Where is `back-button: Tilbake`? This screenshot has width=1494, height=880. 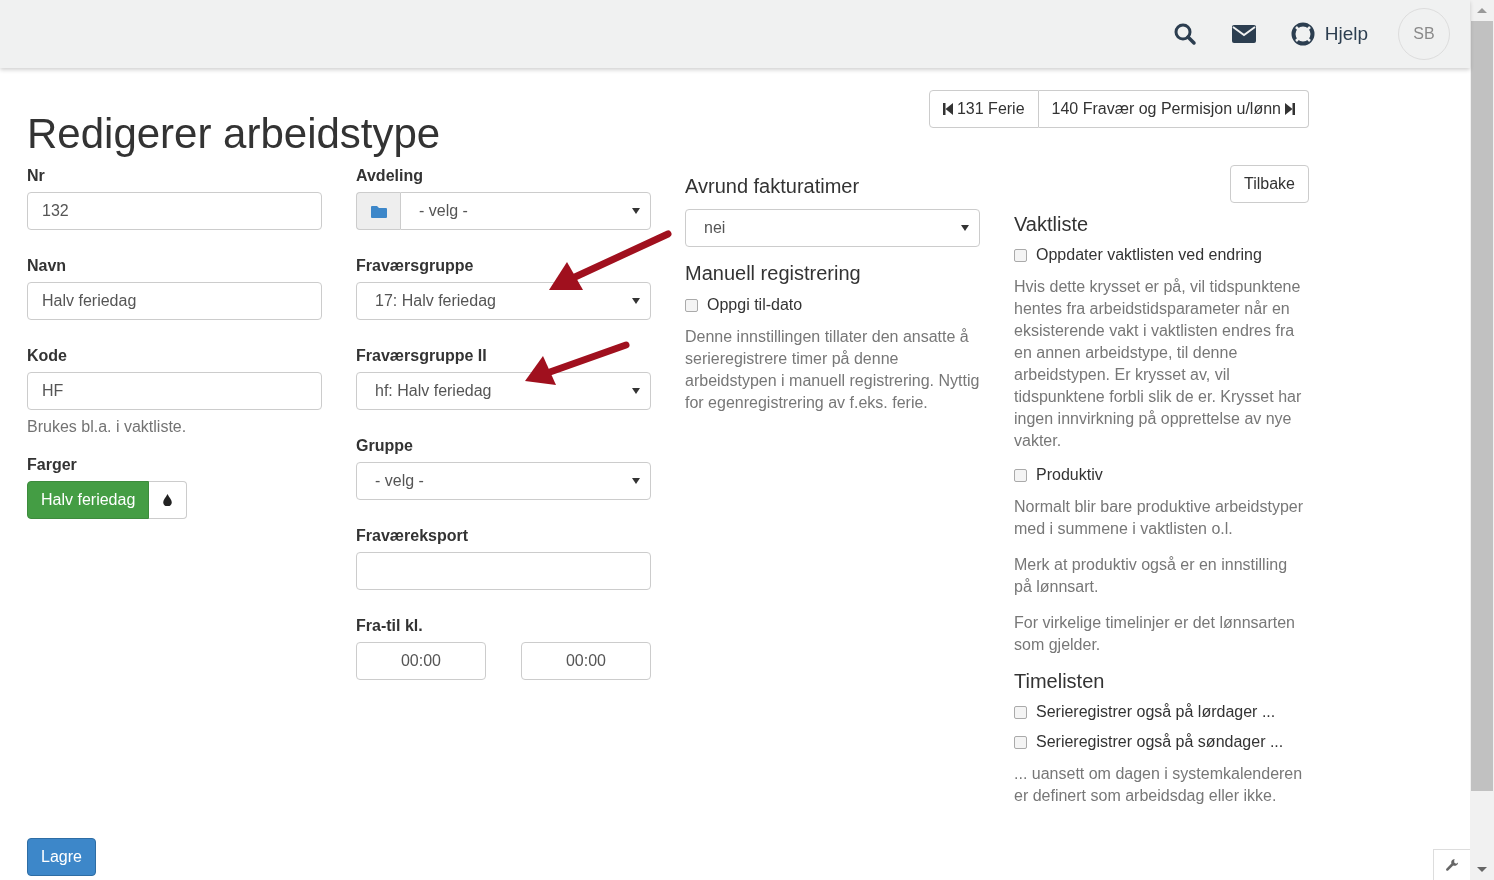 back-button: Tilbake is located at coordinates (1269, 184).